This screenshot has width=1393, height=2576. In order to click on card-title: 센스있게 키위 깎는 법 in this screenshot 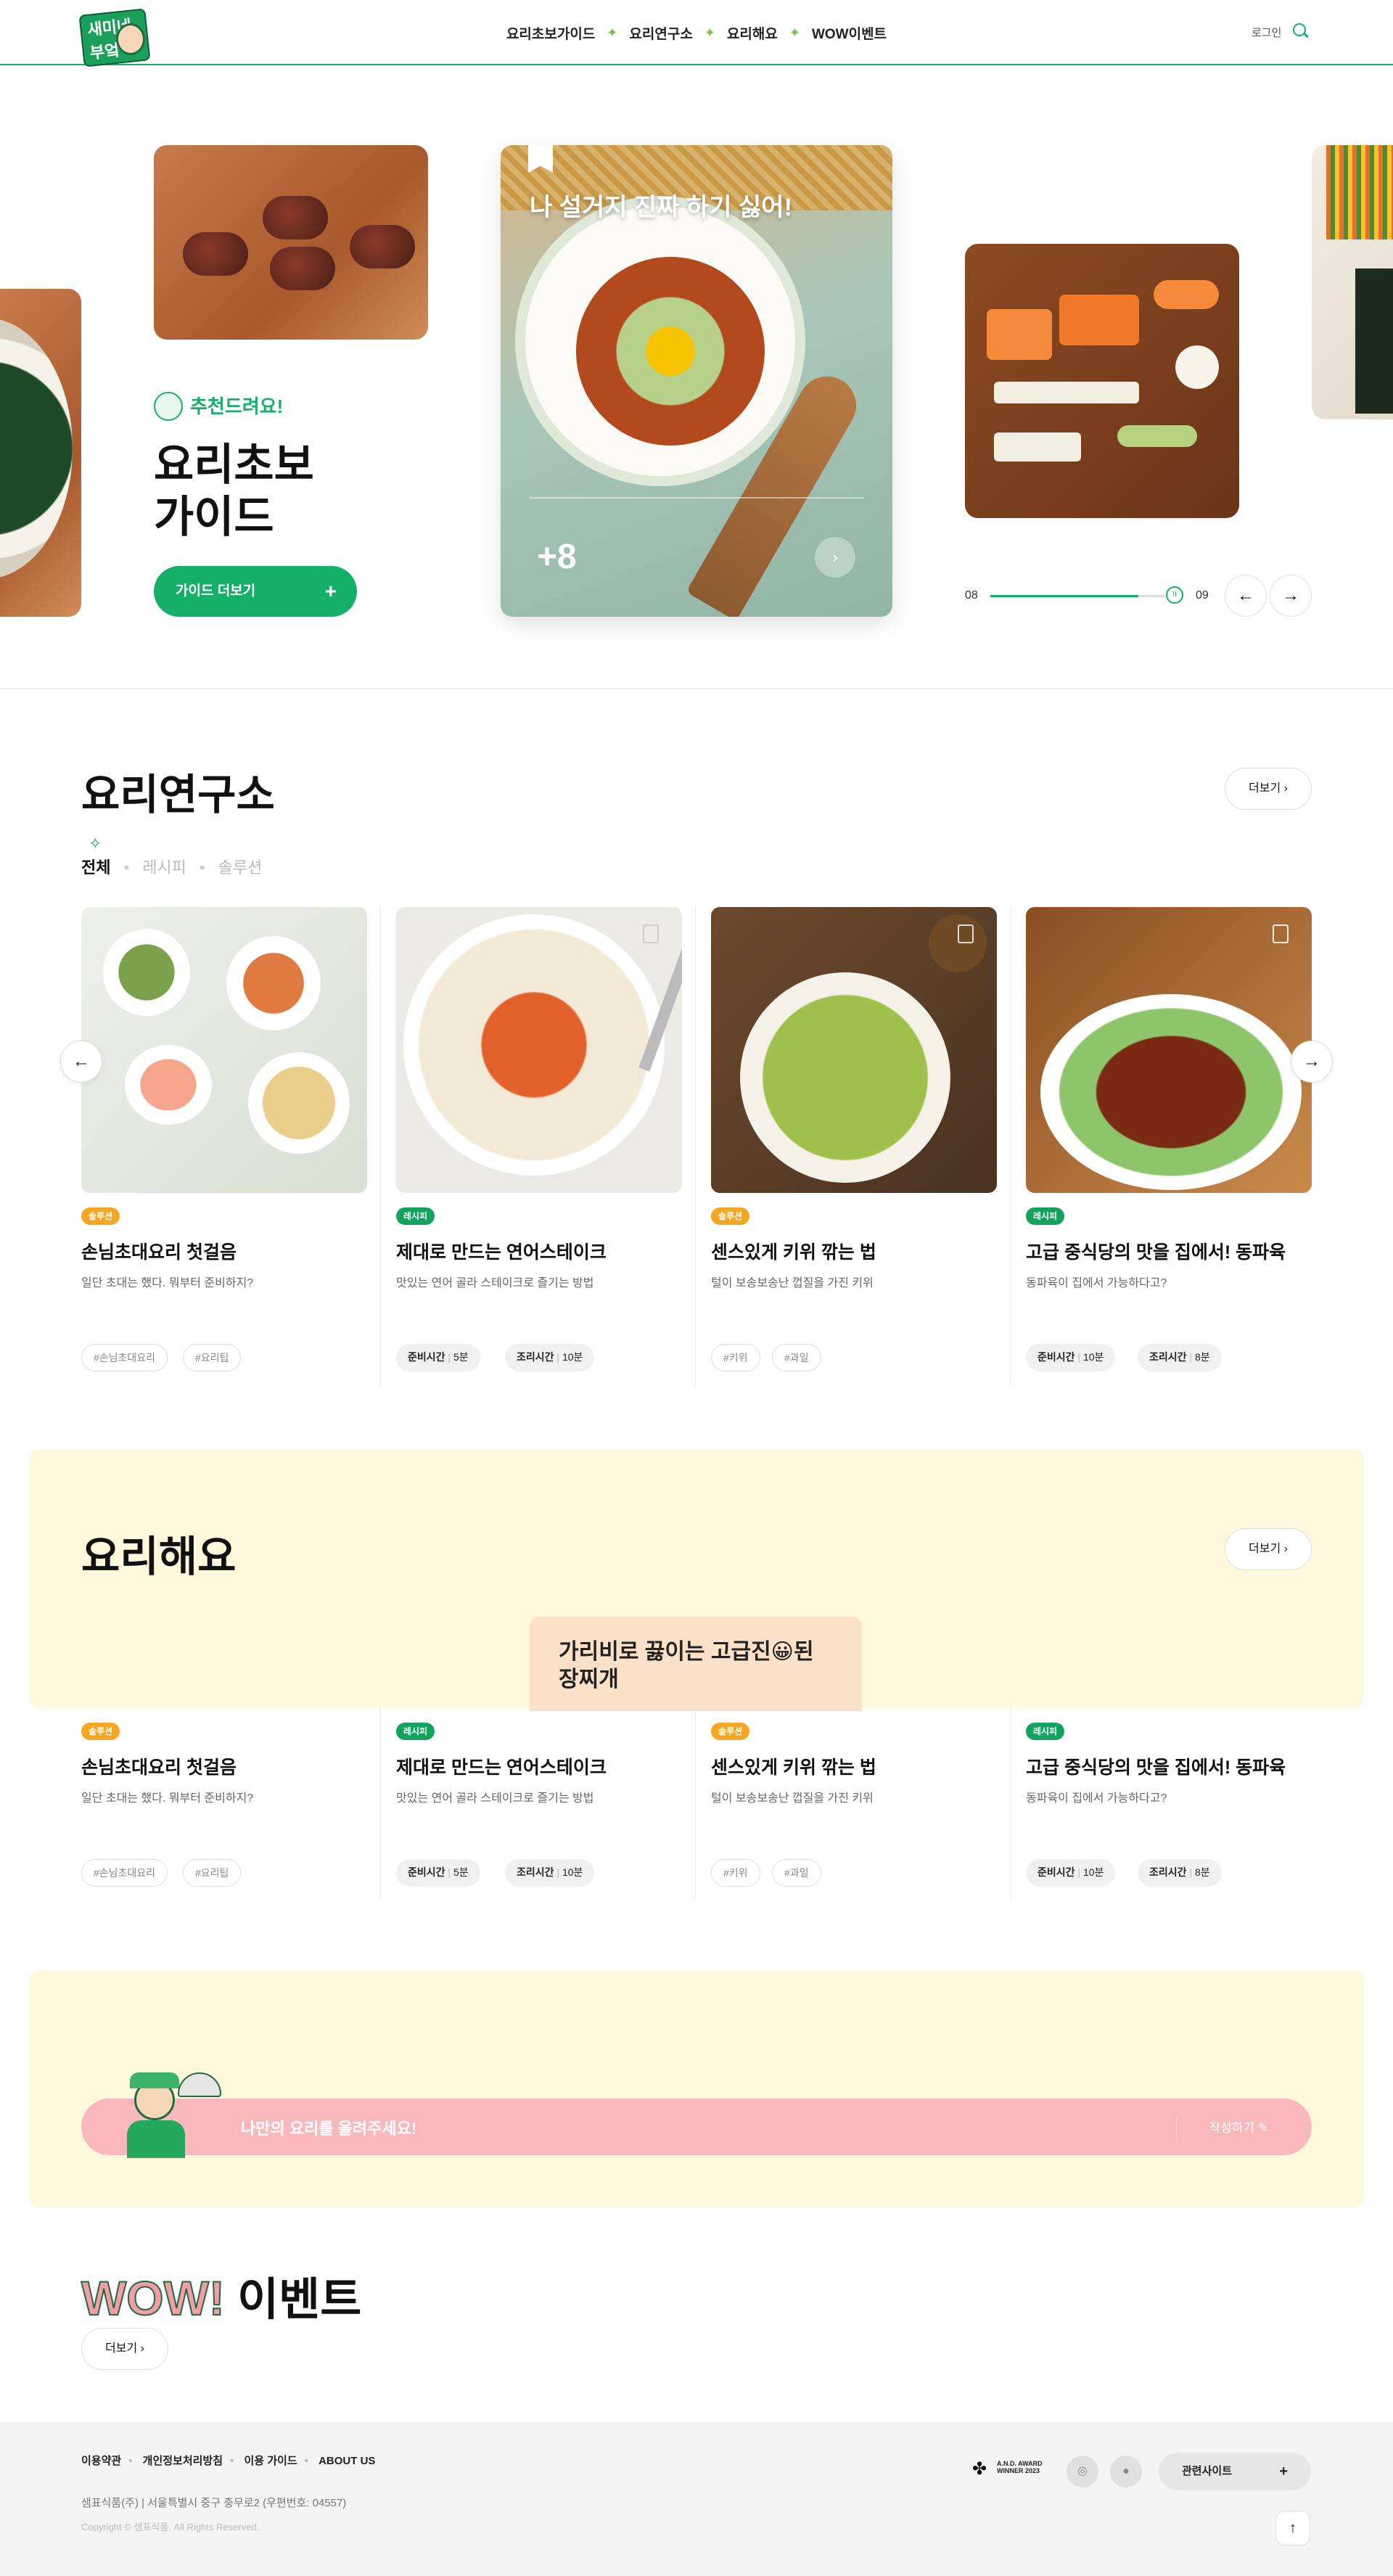, I will do `click(793, 1252)`.